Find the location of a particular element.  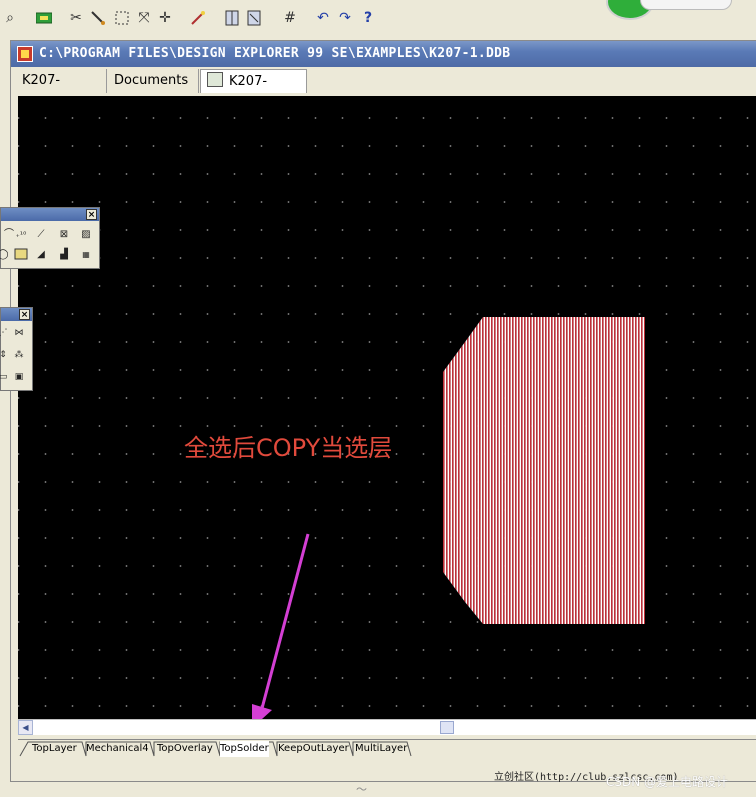

layer-tab-keepoutlayer: KeepOutLayer is located at coordinates (313, 749).